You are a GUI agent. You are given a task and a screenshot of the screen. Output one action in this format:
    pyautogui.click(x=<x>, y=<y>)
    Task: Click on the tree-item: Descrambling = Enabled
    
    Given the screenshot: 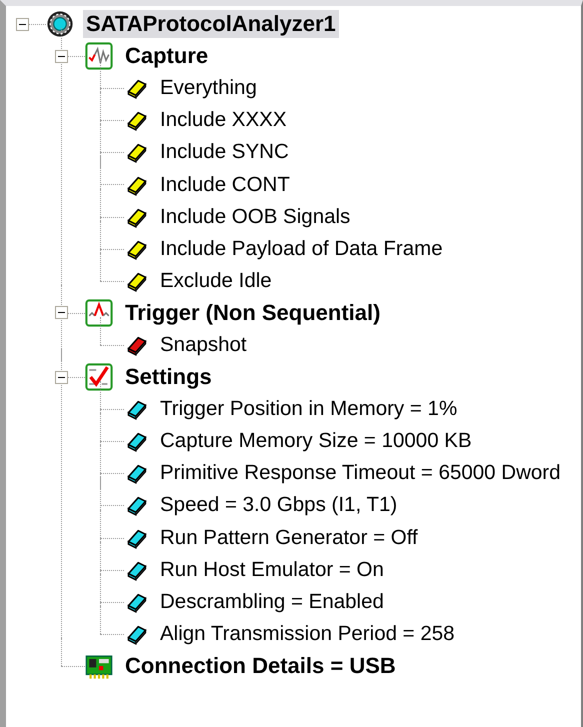 What is the action you would take?
    pyautogui.click(x=272, y=601)
    